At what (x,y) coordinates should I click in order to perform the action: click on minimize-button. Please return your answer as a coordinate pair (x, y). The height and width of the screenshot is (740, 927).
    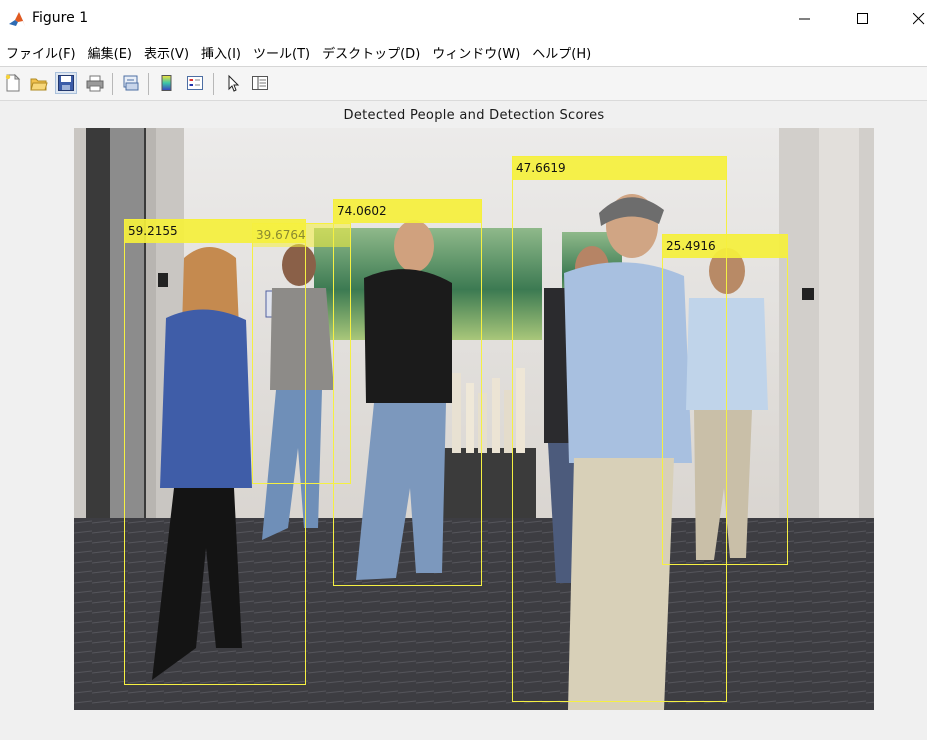
    Looking at the image, I should click on (805, 19).